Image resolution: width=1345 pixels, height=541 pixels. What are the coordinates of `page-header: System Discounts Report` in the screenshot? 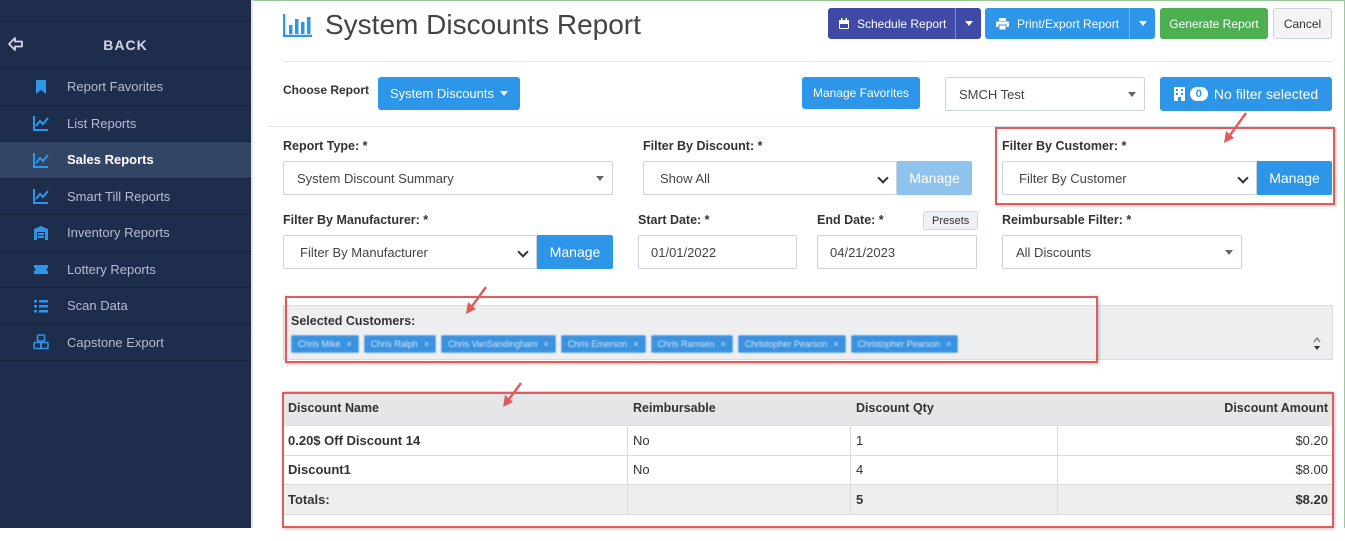 It's located at (462, 25).